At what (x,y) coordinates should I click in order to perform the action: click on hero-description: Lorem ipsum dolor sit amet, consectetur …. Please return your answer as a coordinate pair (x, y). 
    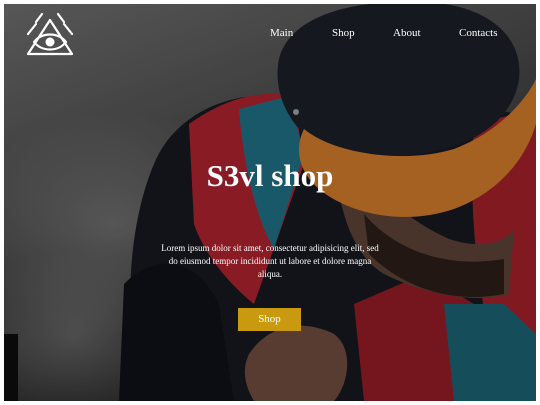
    Looking at the image, I should click on (270, 261).